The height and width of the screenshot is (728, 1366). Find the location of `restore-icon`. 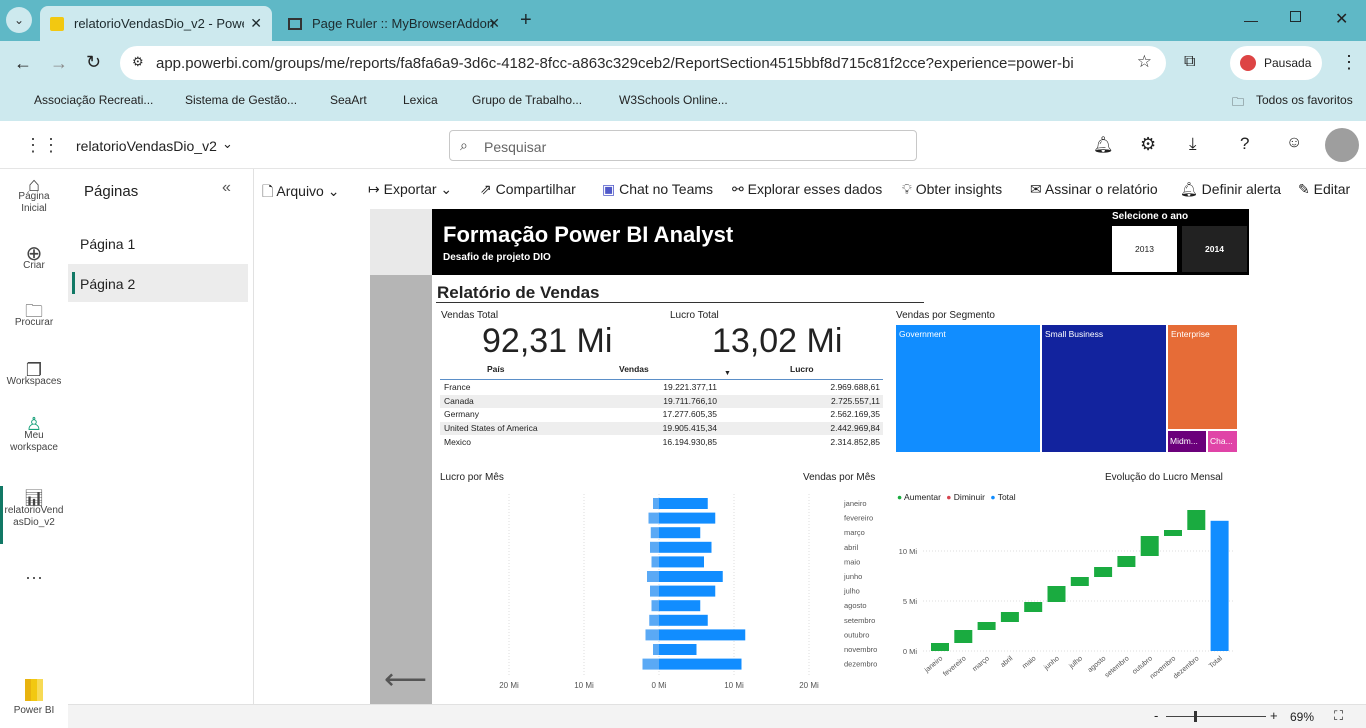

restore-icon is located at coordinates (1295, 16).